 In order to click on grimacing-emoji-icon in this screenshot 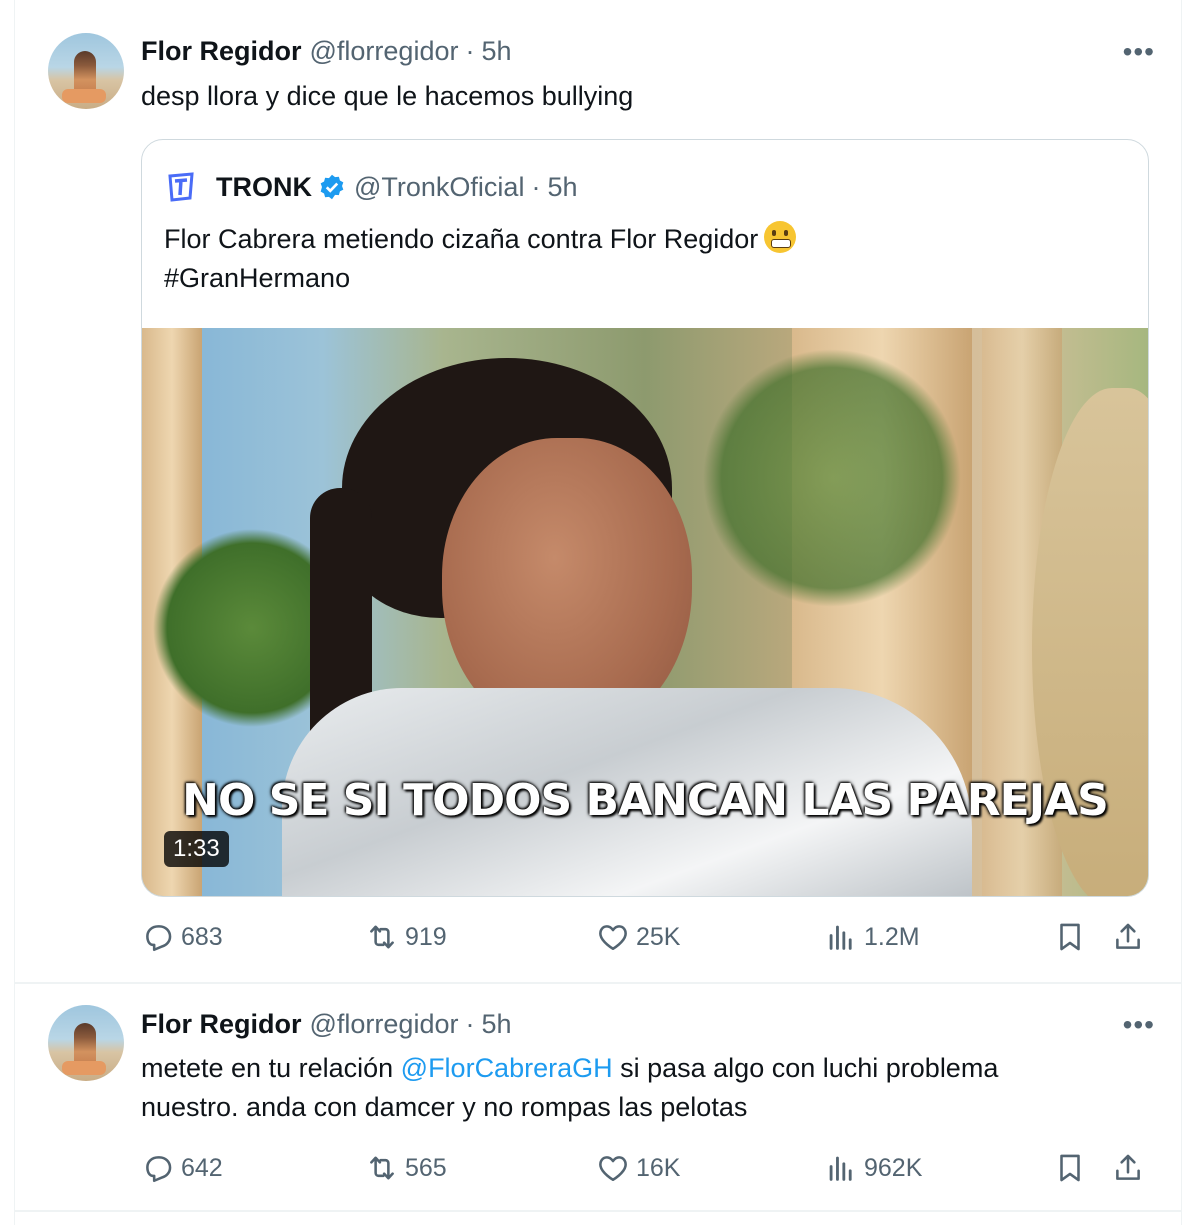, I will do `click(780, 237)`.